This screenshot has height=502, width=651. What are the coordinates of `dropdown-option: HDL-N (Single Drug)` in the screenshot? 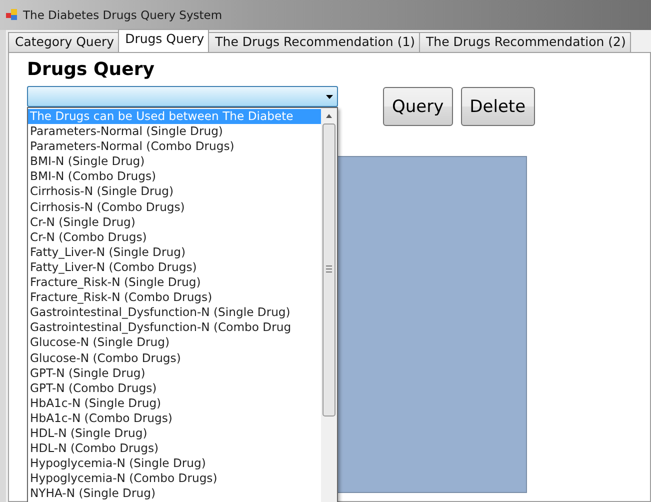 It's located at (174, 434).